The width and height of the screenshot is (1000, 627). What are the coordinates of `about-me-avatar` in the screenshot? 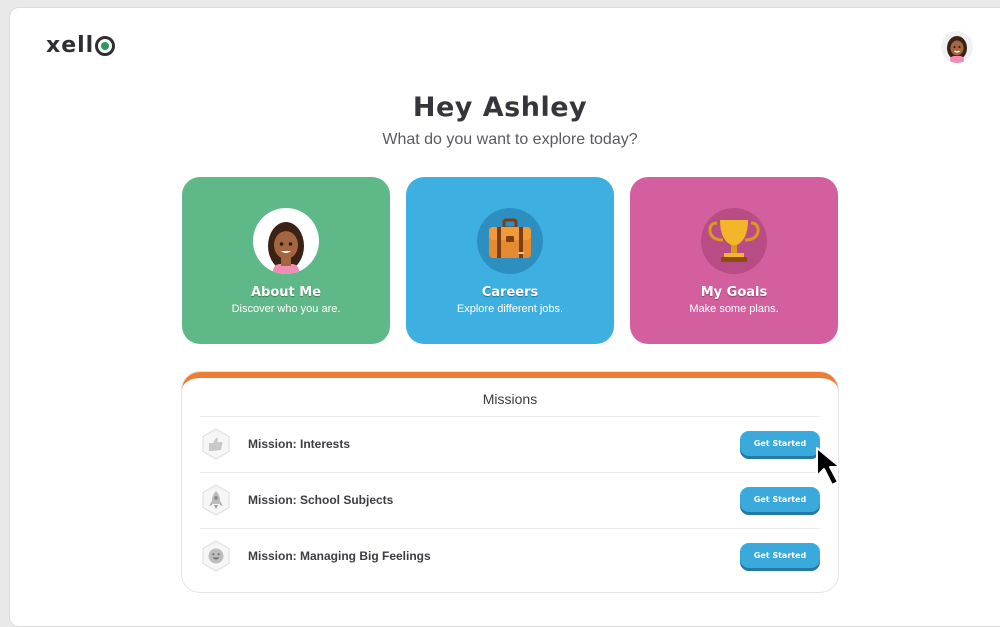 It's located at (286, 241).